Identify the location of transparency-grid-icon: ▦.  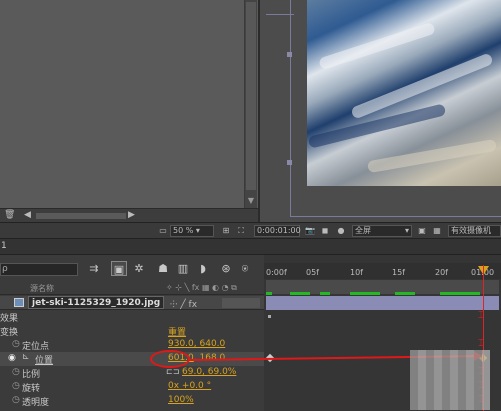
(437, 231).